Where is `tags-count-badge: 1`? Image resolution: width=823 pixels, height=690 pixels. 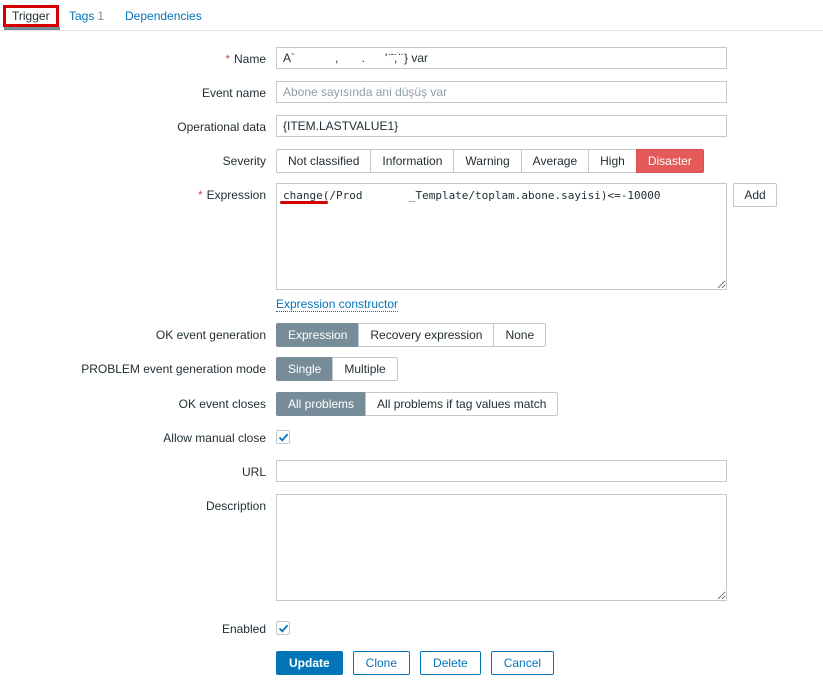
tags-count-badge: 1 is located at coordinates (101, 16).